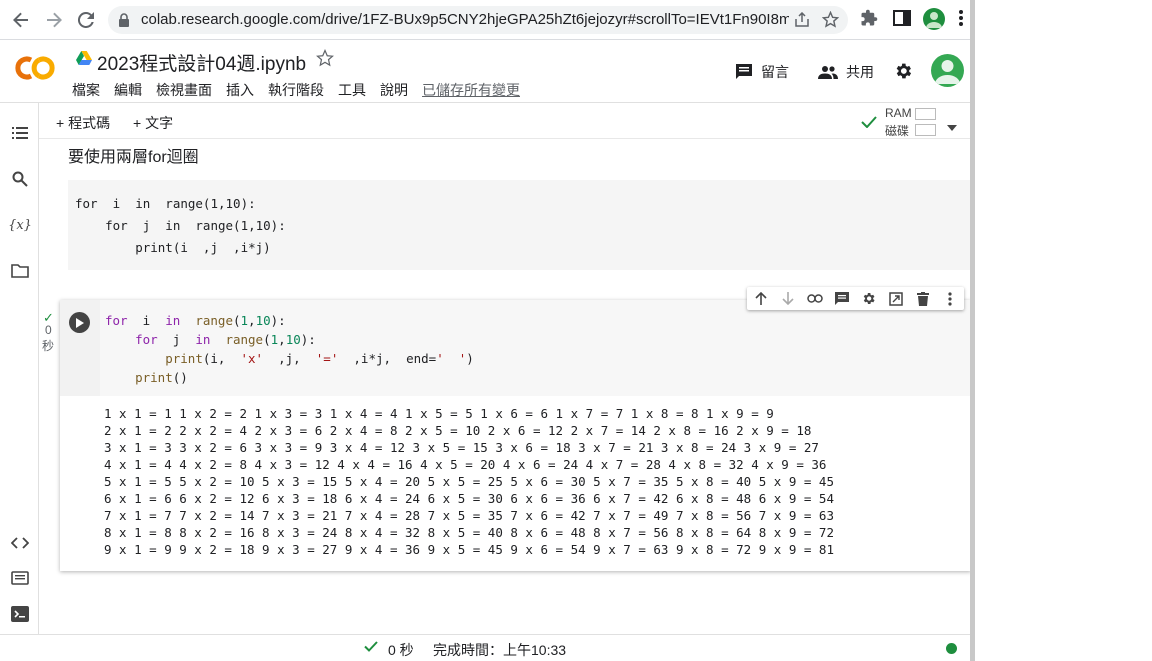  I want to click on cell-gutter, so click(80, 348).